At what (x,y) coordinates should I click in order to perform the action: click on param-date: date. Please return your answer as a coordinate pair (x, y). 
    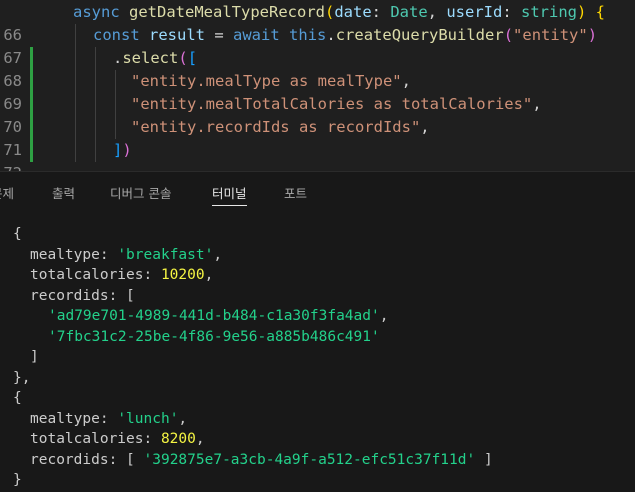
    Looking at the image, I should click on (353, 12).